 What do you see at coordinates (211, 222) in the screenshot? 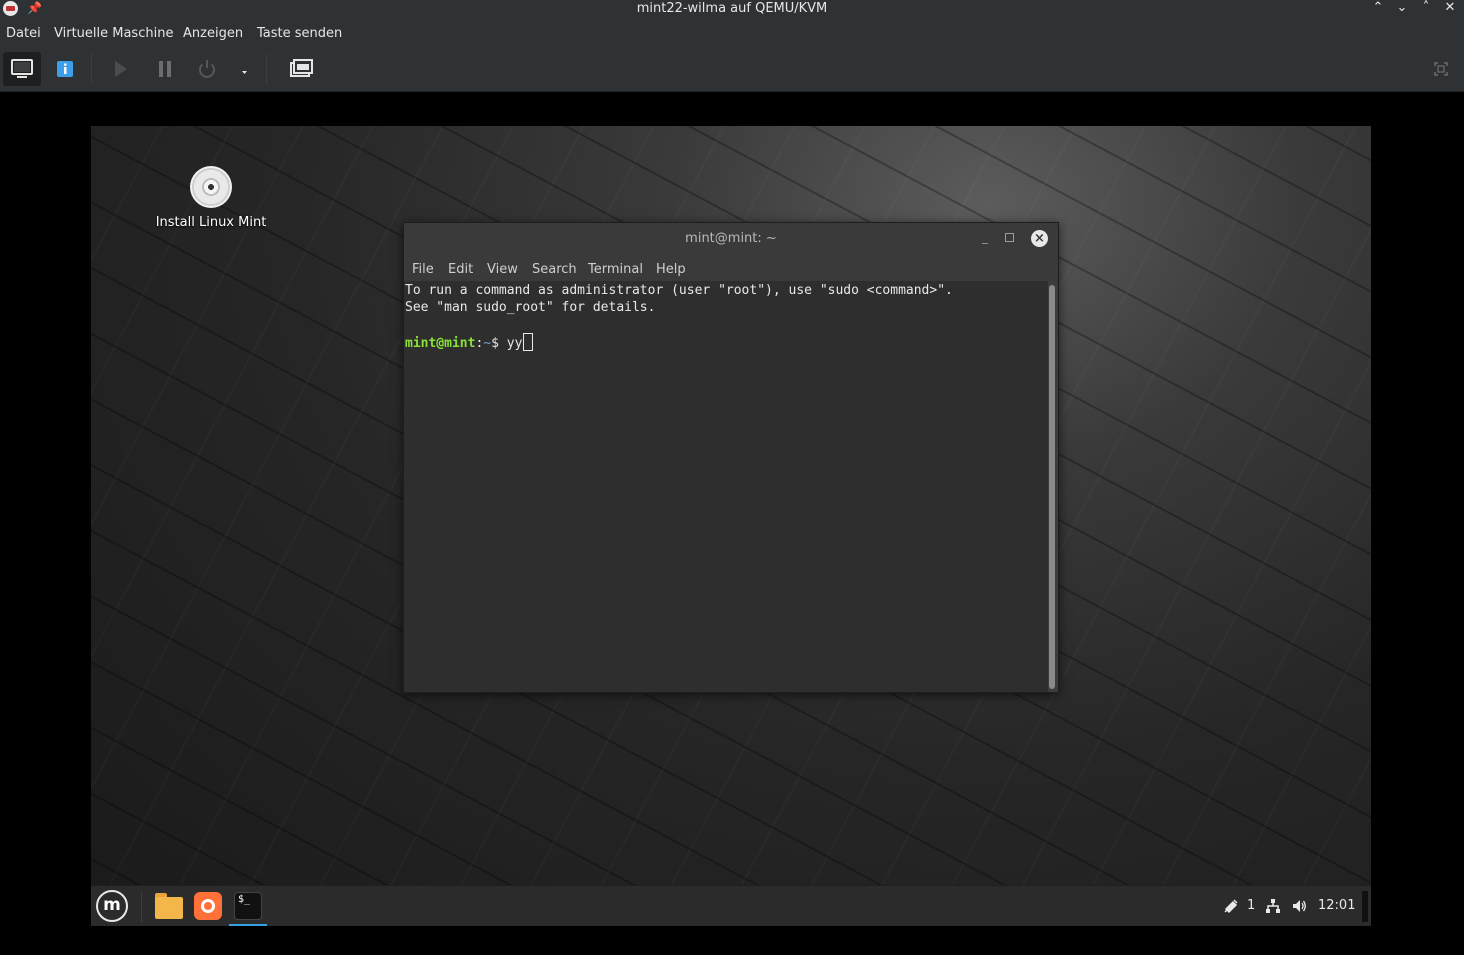
I see `desktop-icon-label: Install Linux Mint` at bounding box center [211, 222].